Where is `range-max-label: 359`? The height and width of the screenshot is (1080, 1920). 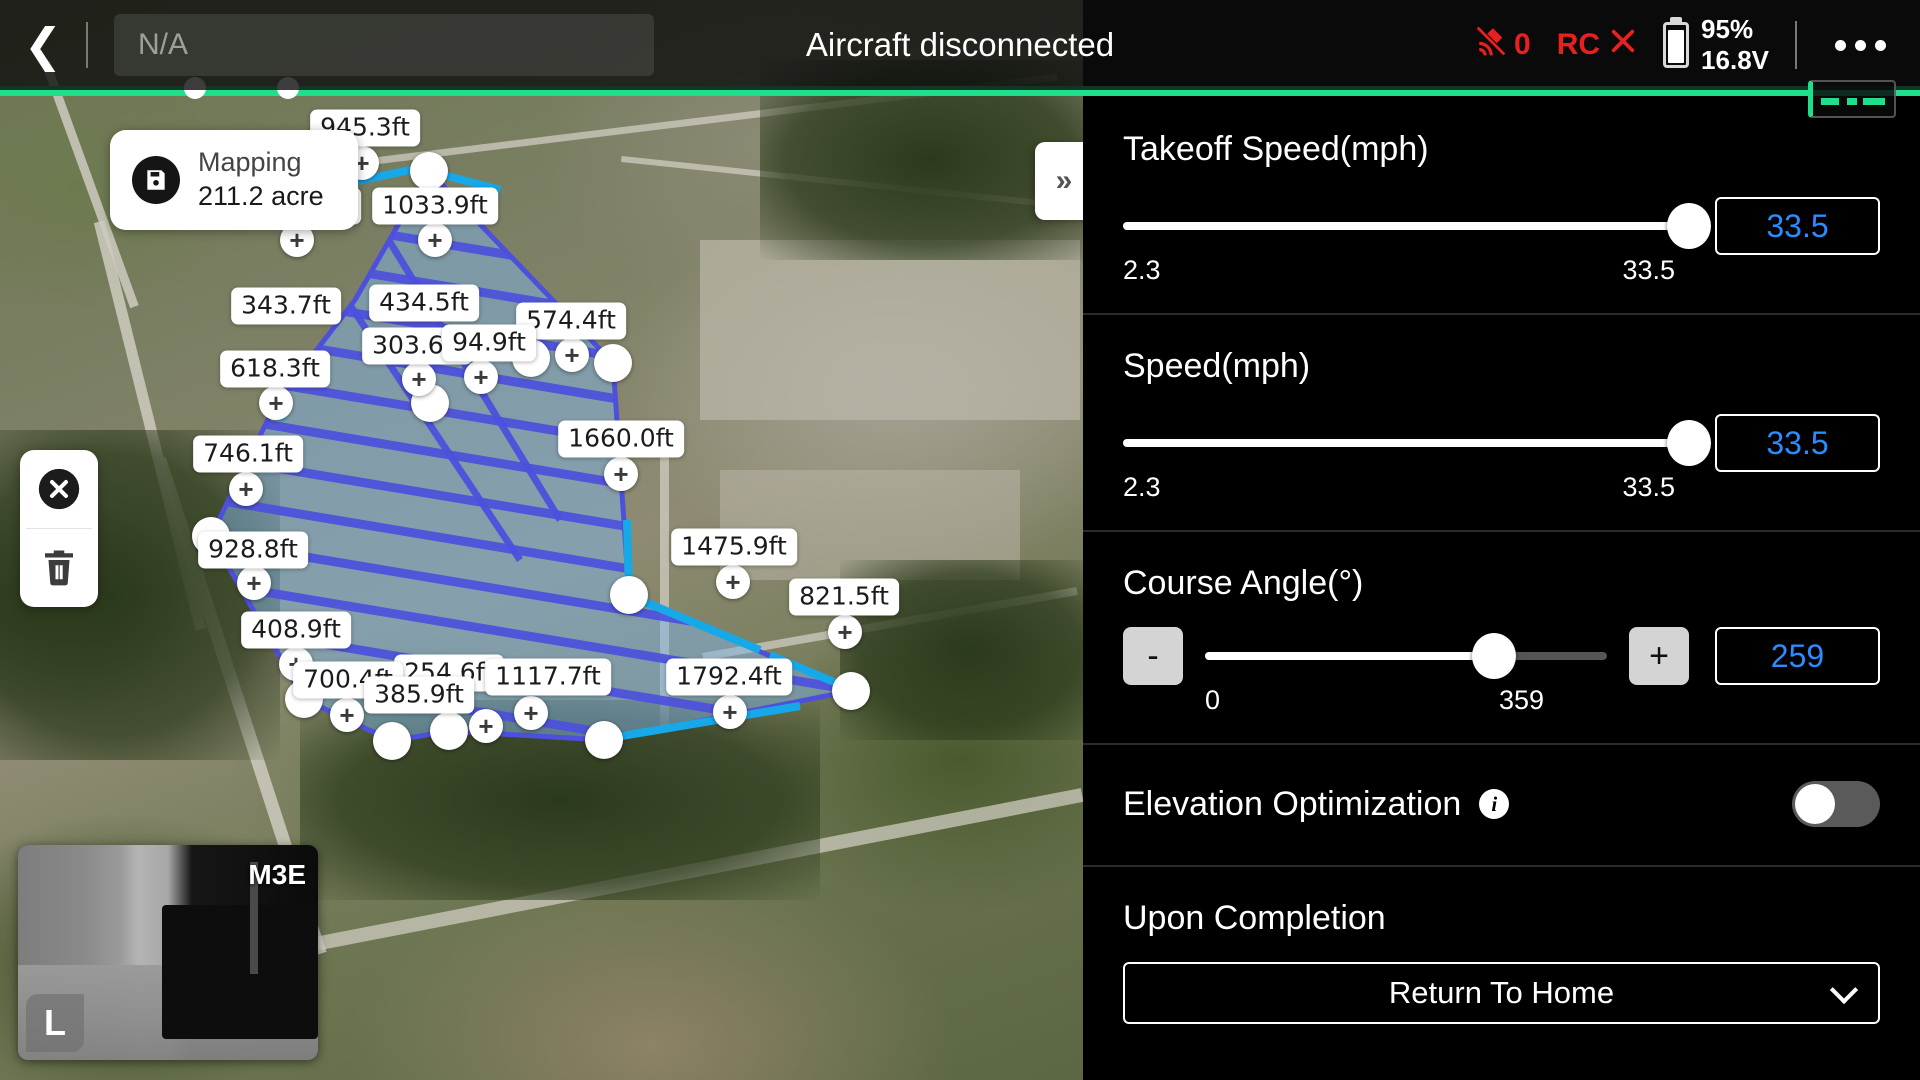 range-max-label: 359 is located at coordinates (1522, 700).